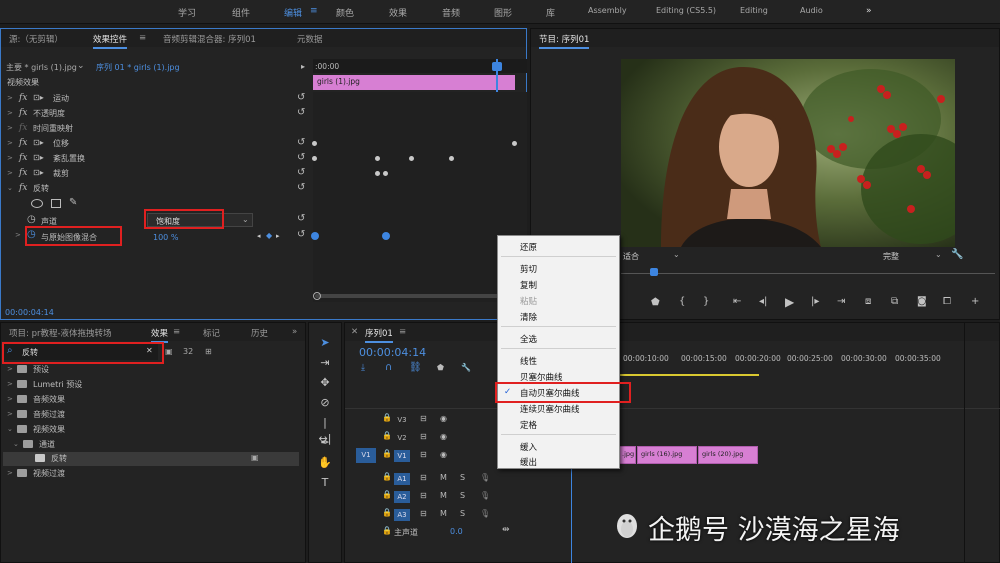 The width and height of the screenshot is (1000, 563). What do you see at coordinates (682, 301) in the screenshot?
I see `mark-in-icon: {` at bounding box center [682, 301].